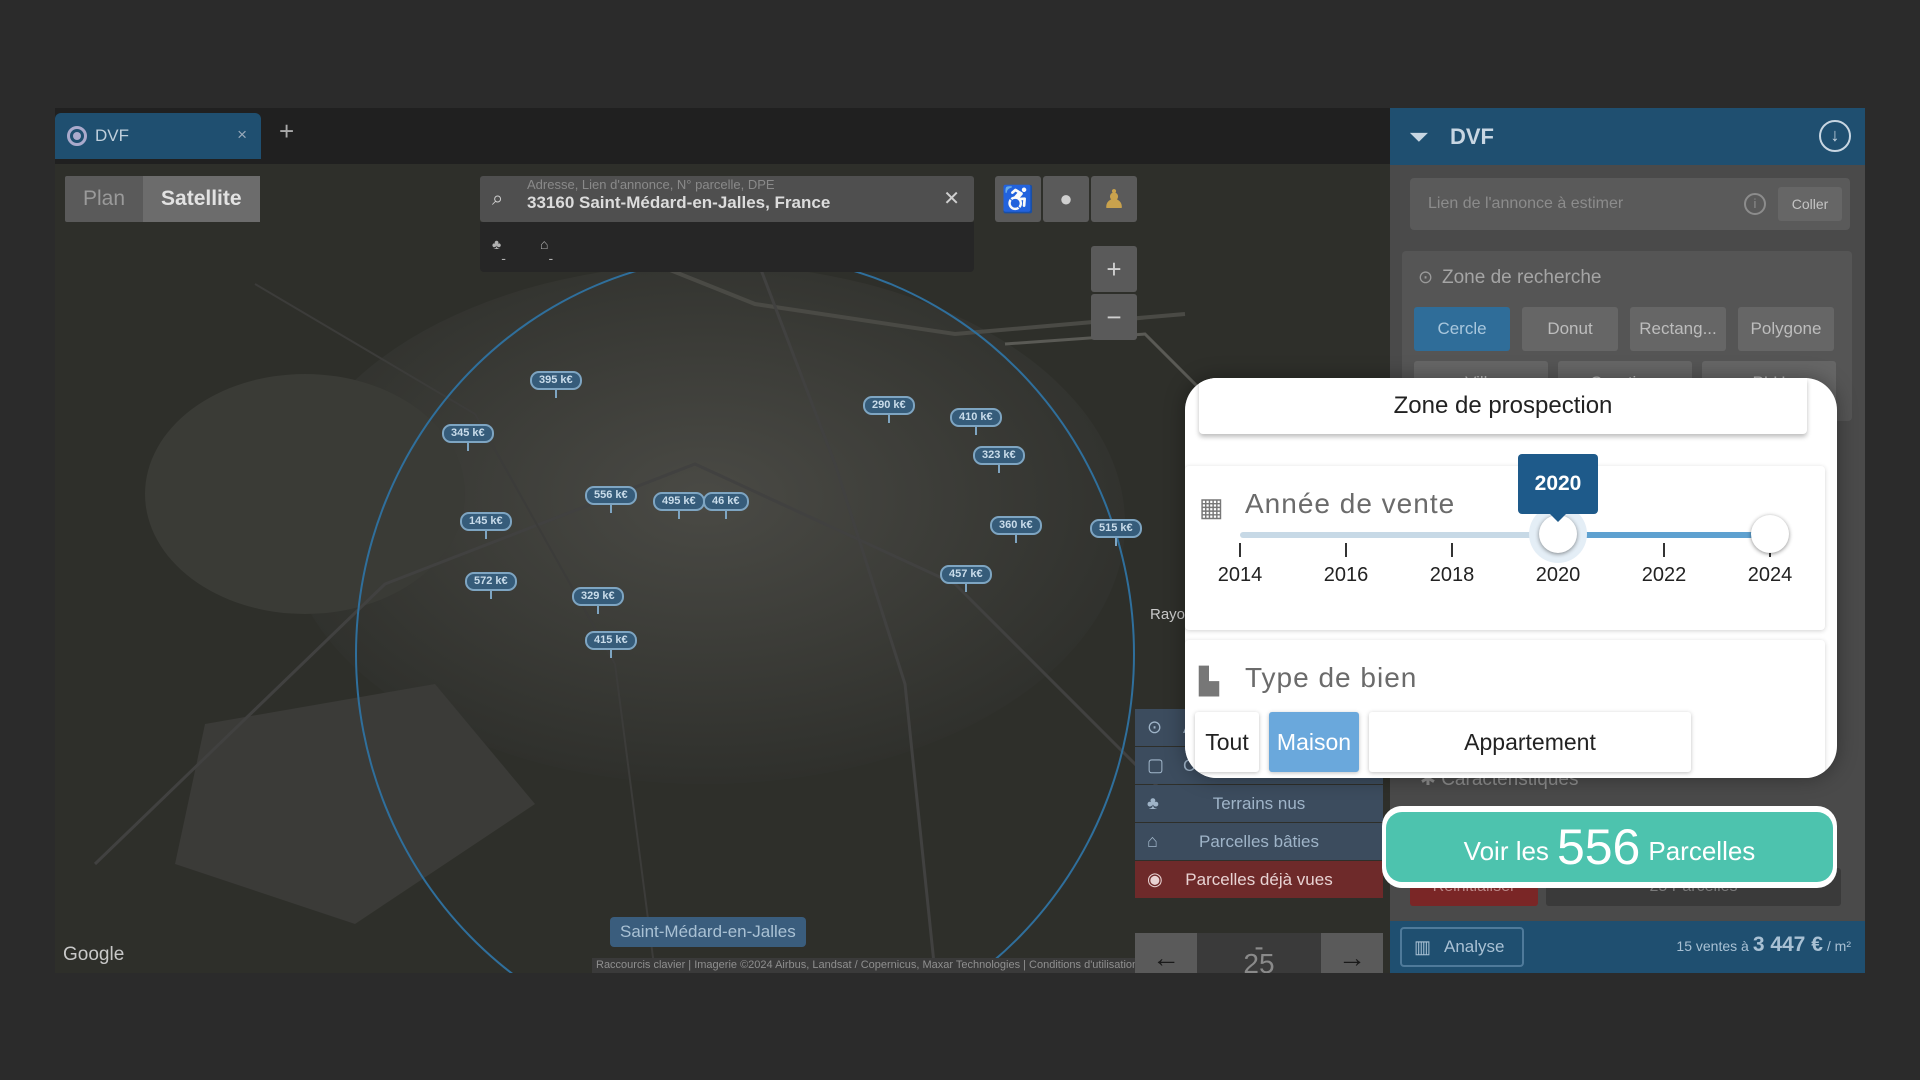  What do you see at coordinates (1346, 575) in the screenshot?
I see `year-tick-label: 2016` at bounding box center [1346, 575].